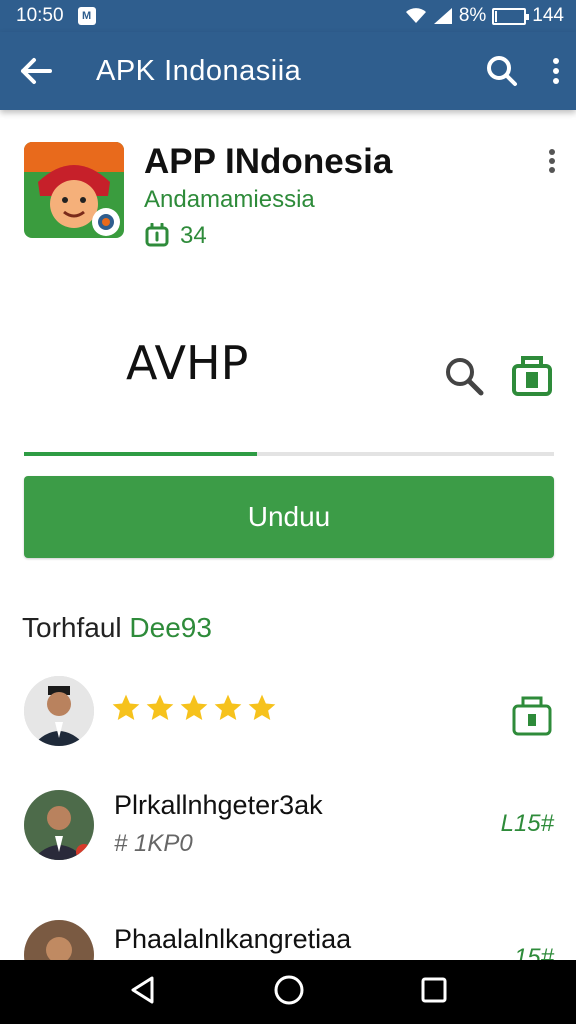 This screenshot has width=576, height=1024. I want to click on app-header: APP INdonesia Andamamiessia 34, so click(294, 195).